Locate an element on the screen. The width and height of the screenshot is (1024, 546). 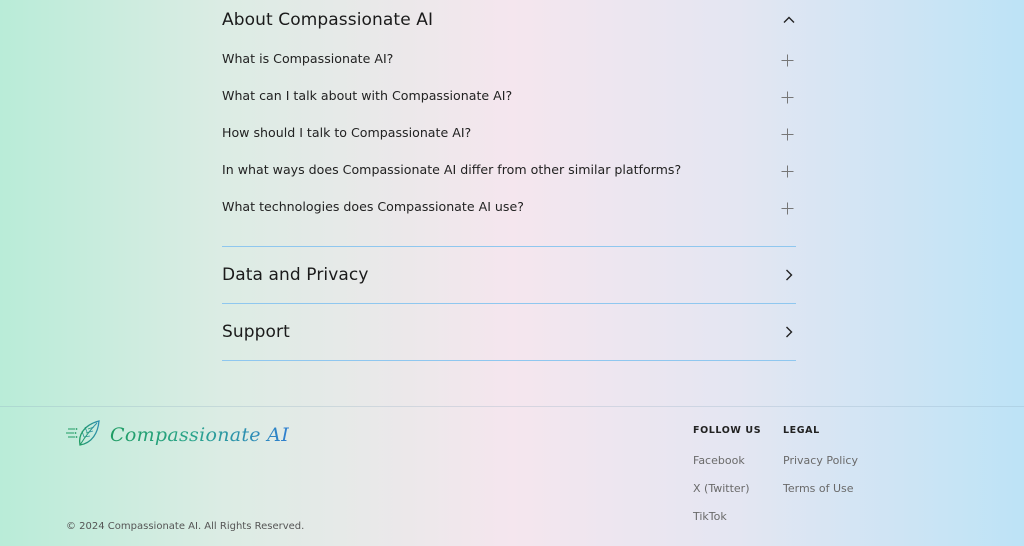
footer-link-privacy-policy: Privacy Policy is located at coordinates (820, 461).